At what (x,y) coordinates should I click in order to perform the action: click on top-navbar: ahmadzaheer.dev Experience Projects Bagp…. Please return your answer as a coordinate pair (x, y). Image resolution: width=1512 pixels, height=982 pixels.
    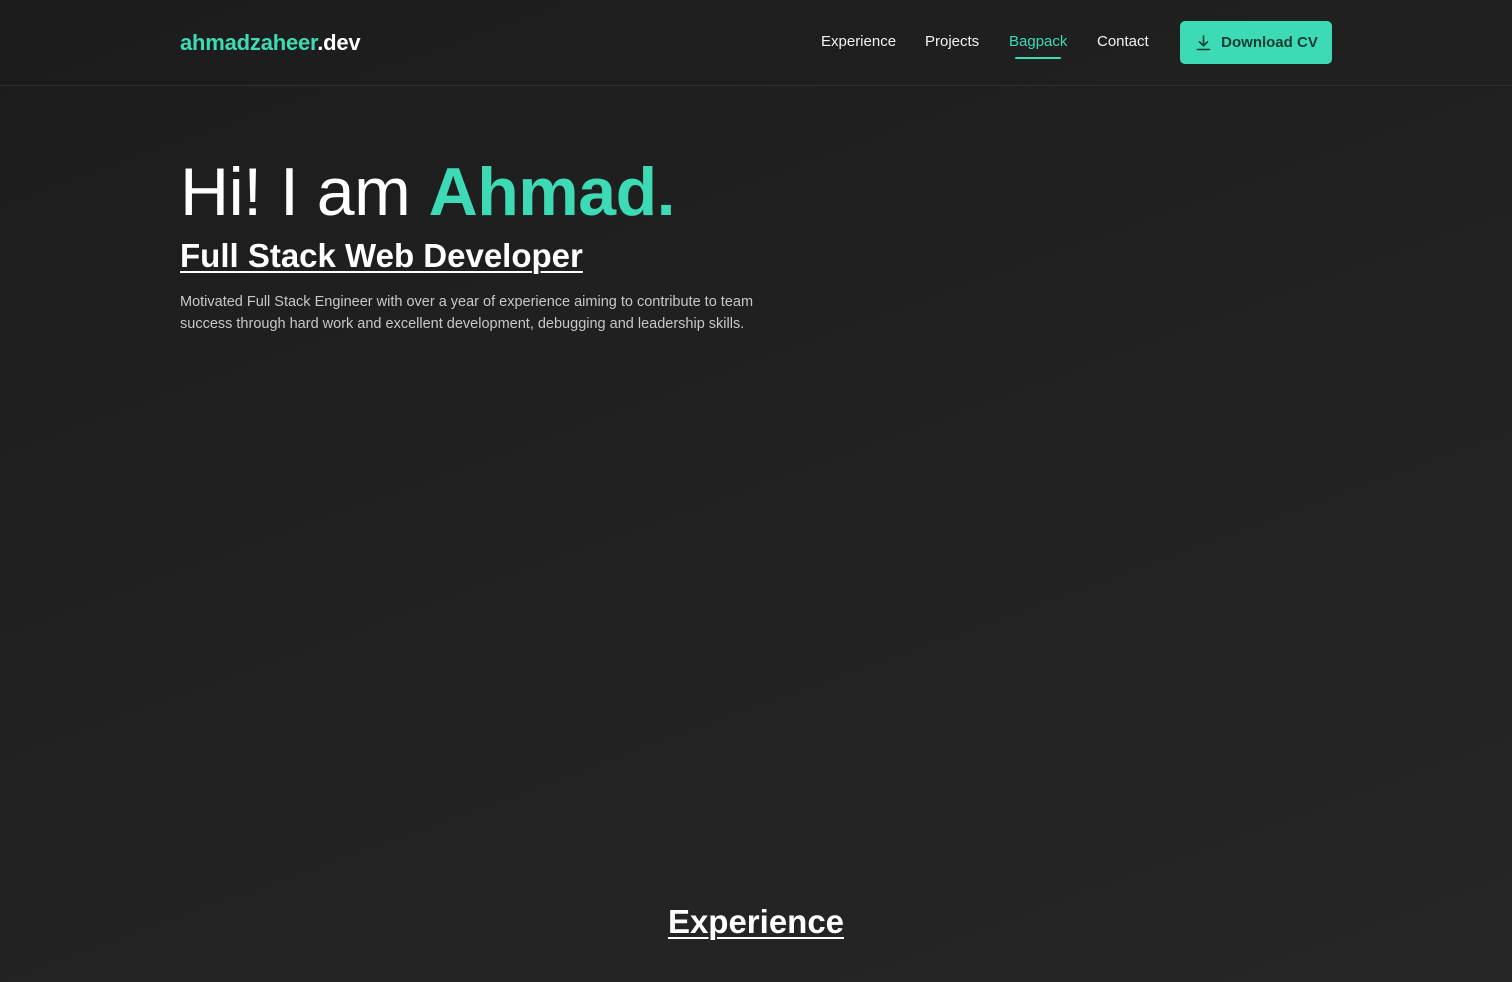
    Looking at the image, I should click on (756, 43).